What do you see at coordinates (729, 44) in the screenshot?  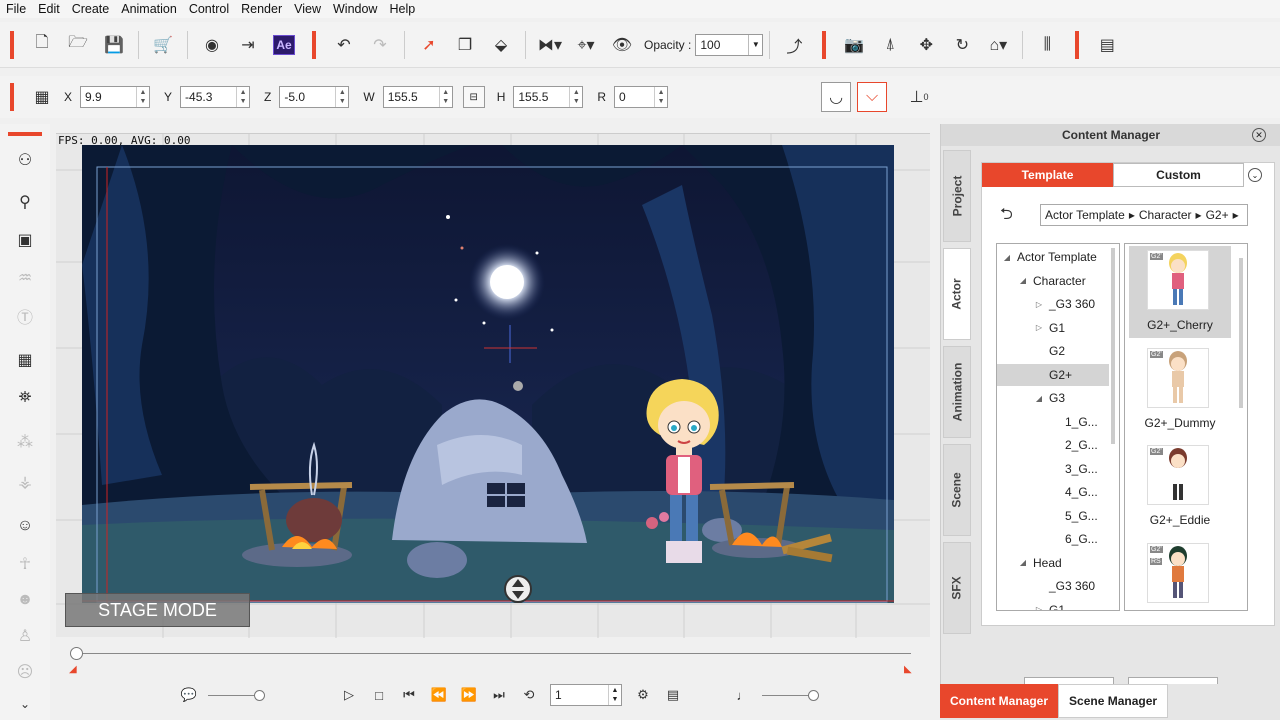 I see `opacity-select: 100 ▼` at bounding box center [729, 44].